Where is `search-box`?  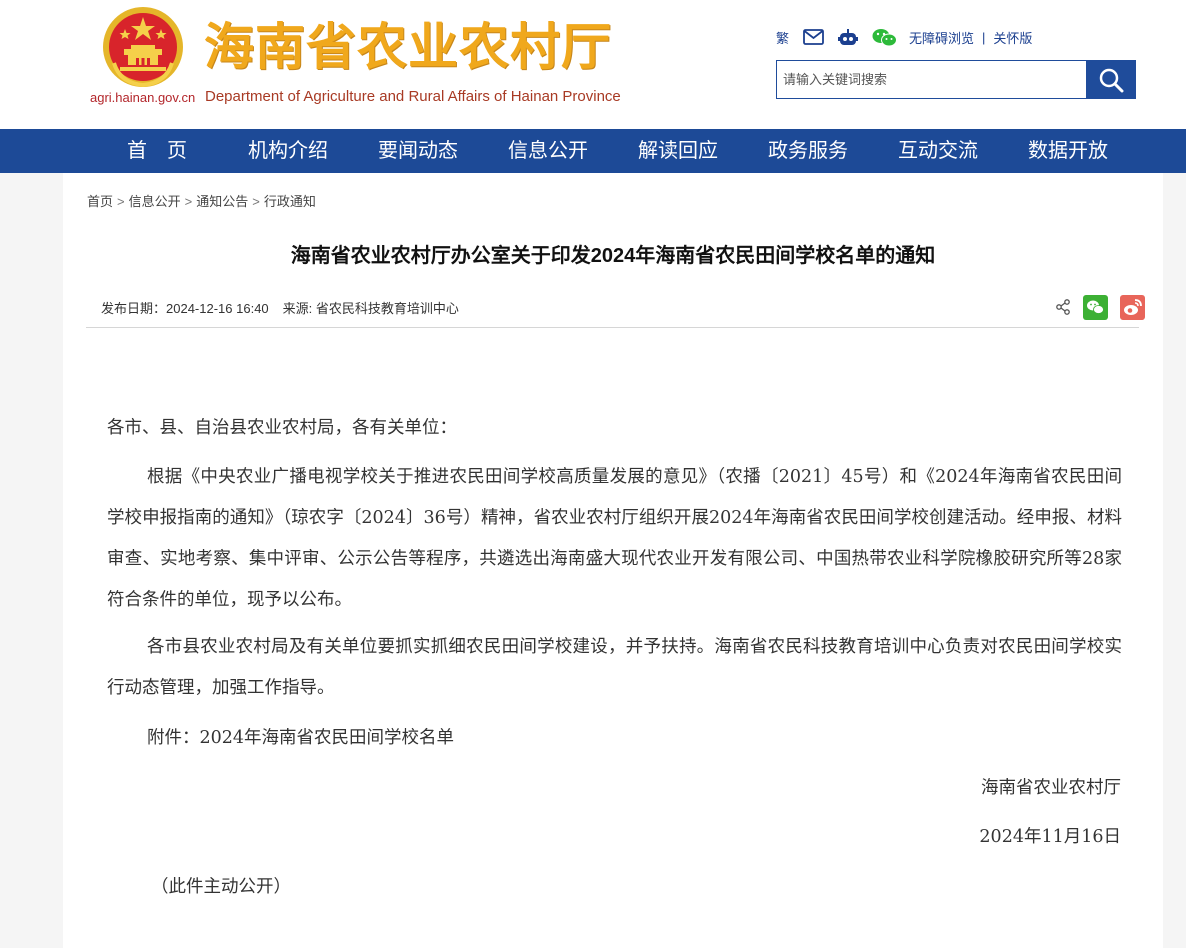 search-box is located at coordinates (956, 79).